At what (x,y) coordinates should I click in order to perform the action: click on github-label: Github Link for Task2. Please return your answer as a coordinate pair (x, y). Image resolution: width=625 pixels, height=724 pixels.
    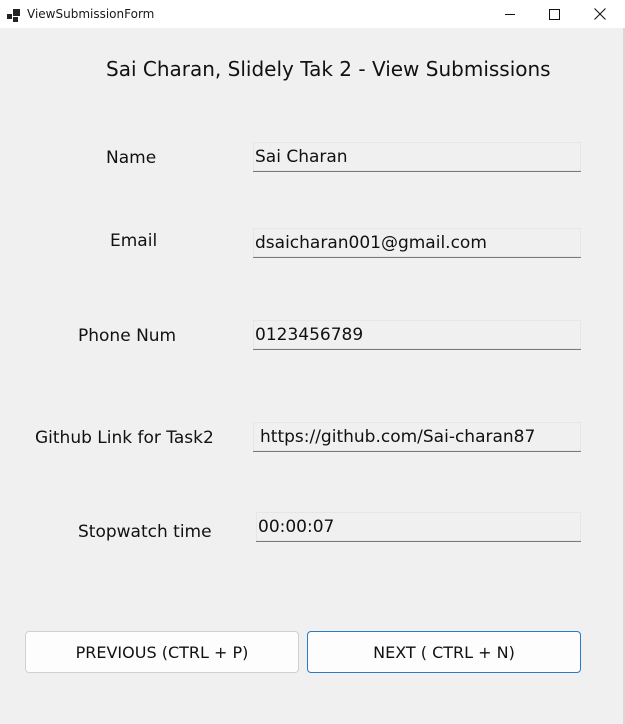
    Looking at the image, I should click on (124, 438).